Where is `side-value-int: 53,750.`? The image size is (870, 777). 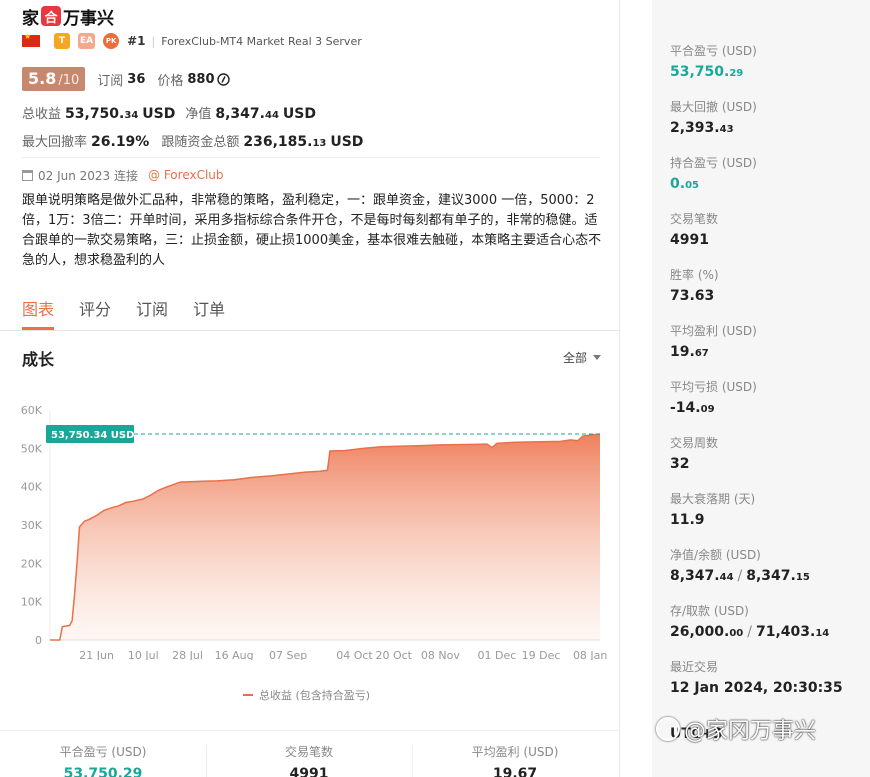
side-value-int: 53,750. is located at coordinates (700, 72).